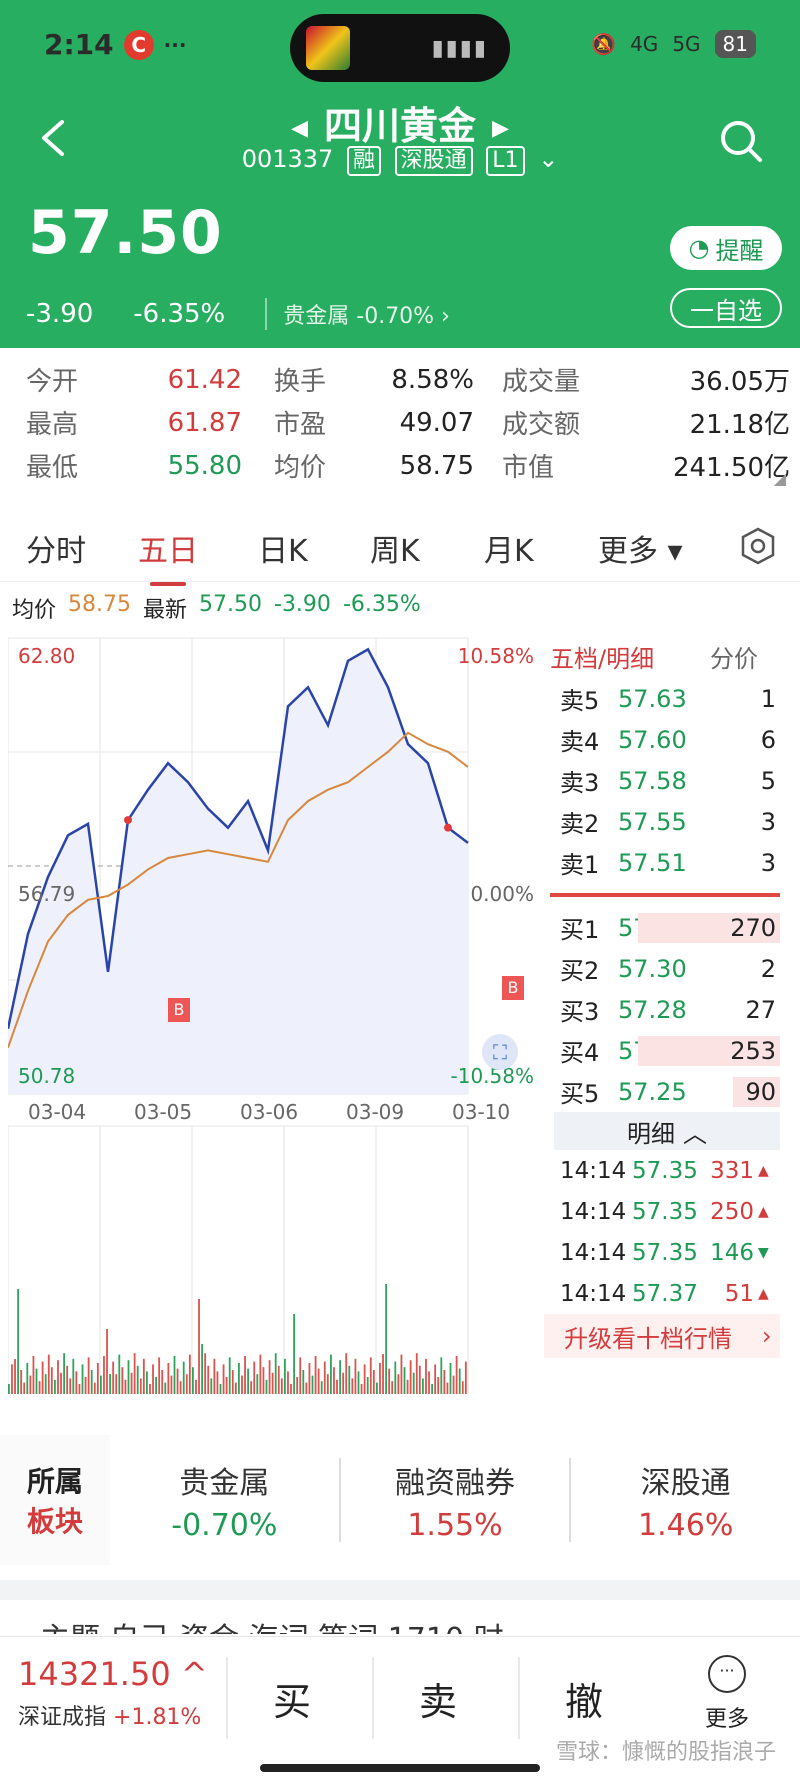 The width and height of the screenshot is (800, 1780). What do you see at coordinates (500, 128) in the screenshot?
I see `next-stock-icon: ▶` at bounding box center [500, 128].